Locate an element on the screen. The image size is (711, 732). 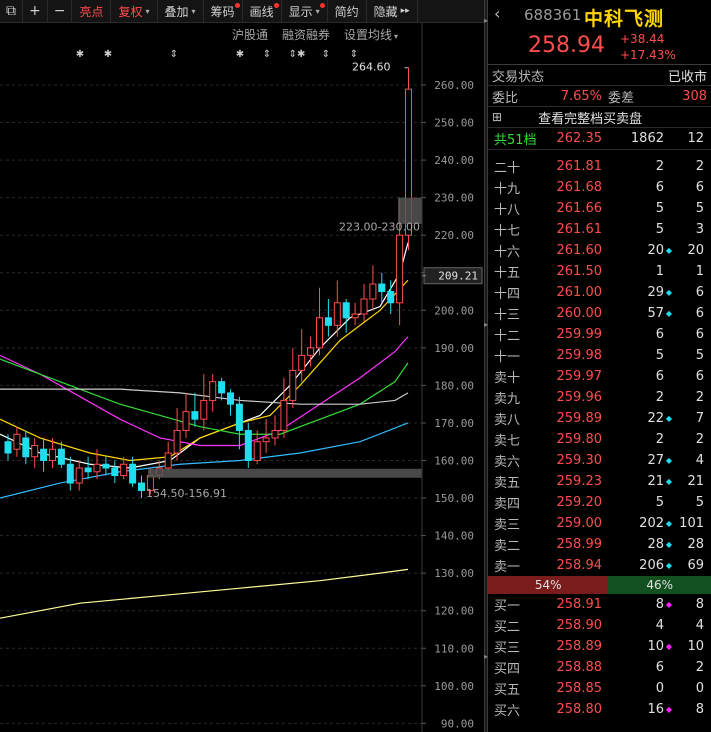
event-marker-icon: ⇕✱ is located at coordinates (297, 54).